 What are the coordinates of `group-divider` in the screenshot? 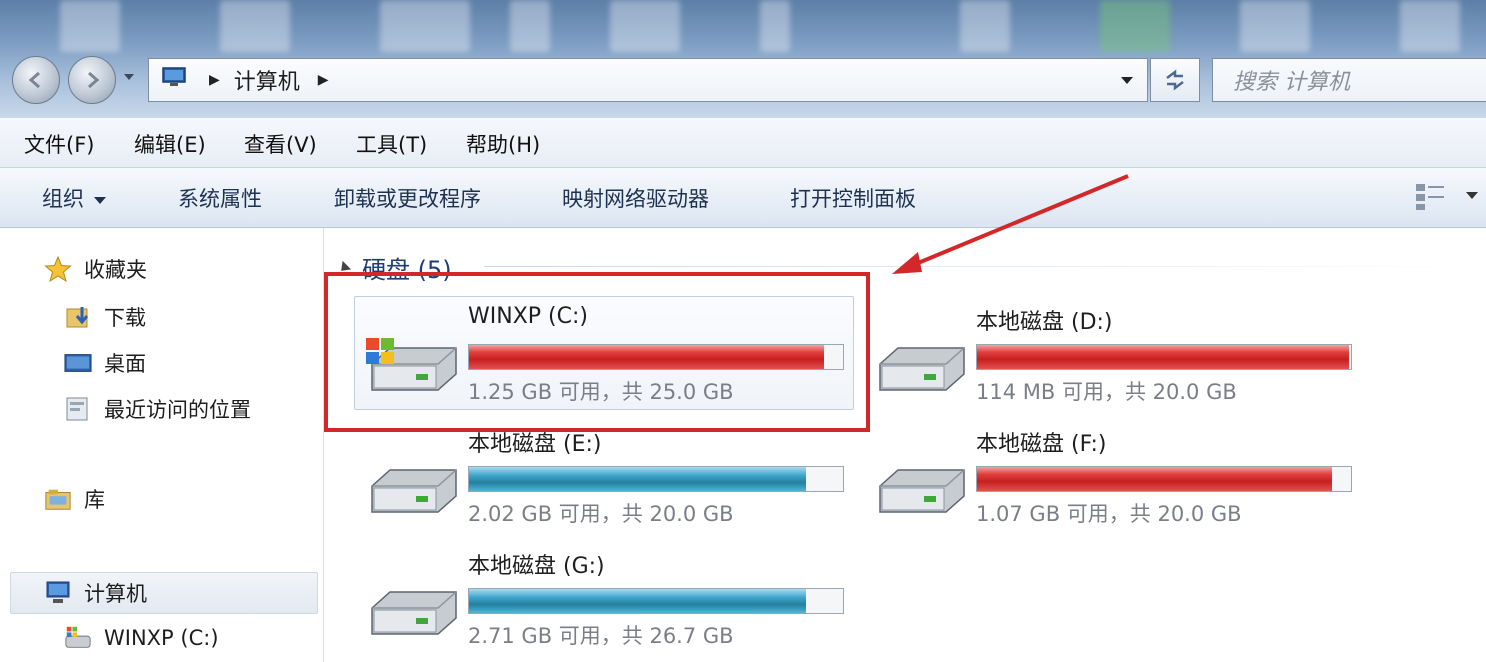 It's located at (984, 266).